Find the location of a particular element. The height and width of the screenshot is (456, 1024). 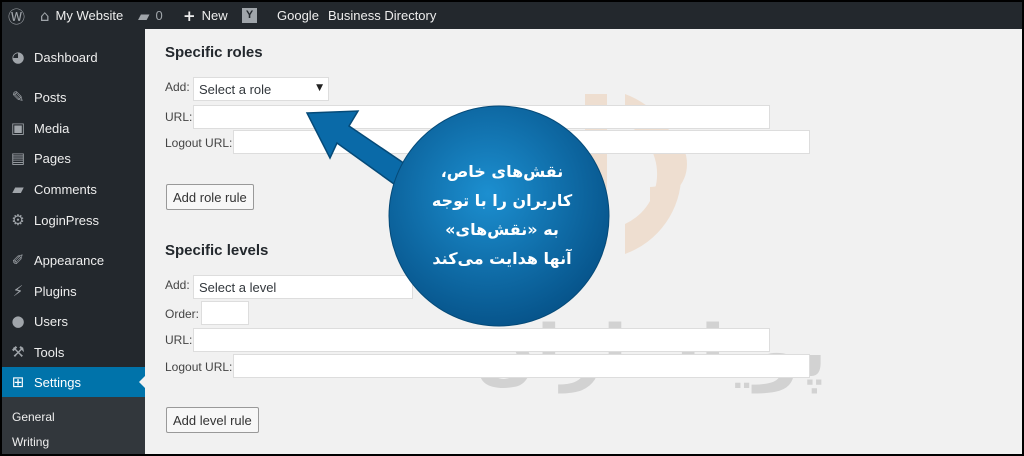

pin-icon: ✎ is located at coordinates (18, 97).